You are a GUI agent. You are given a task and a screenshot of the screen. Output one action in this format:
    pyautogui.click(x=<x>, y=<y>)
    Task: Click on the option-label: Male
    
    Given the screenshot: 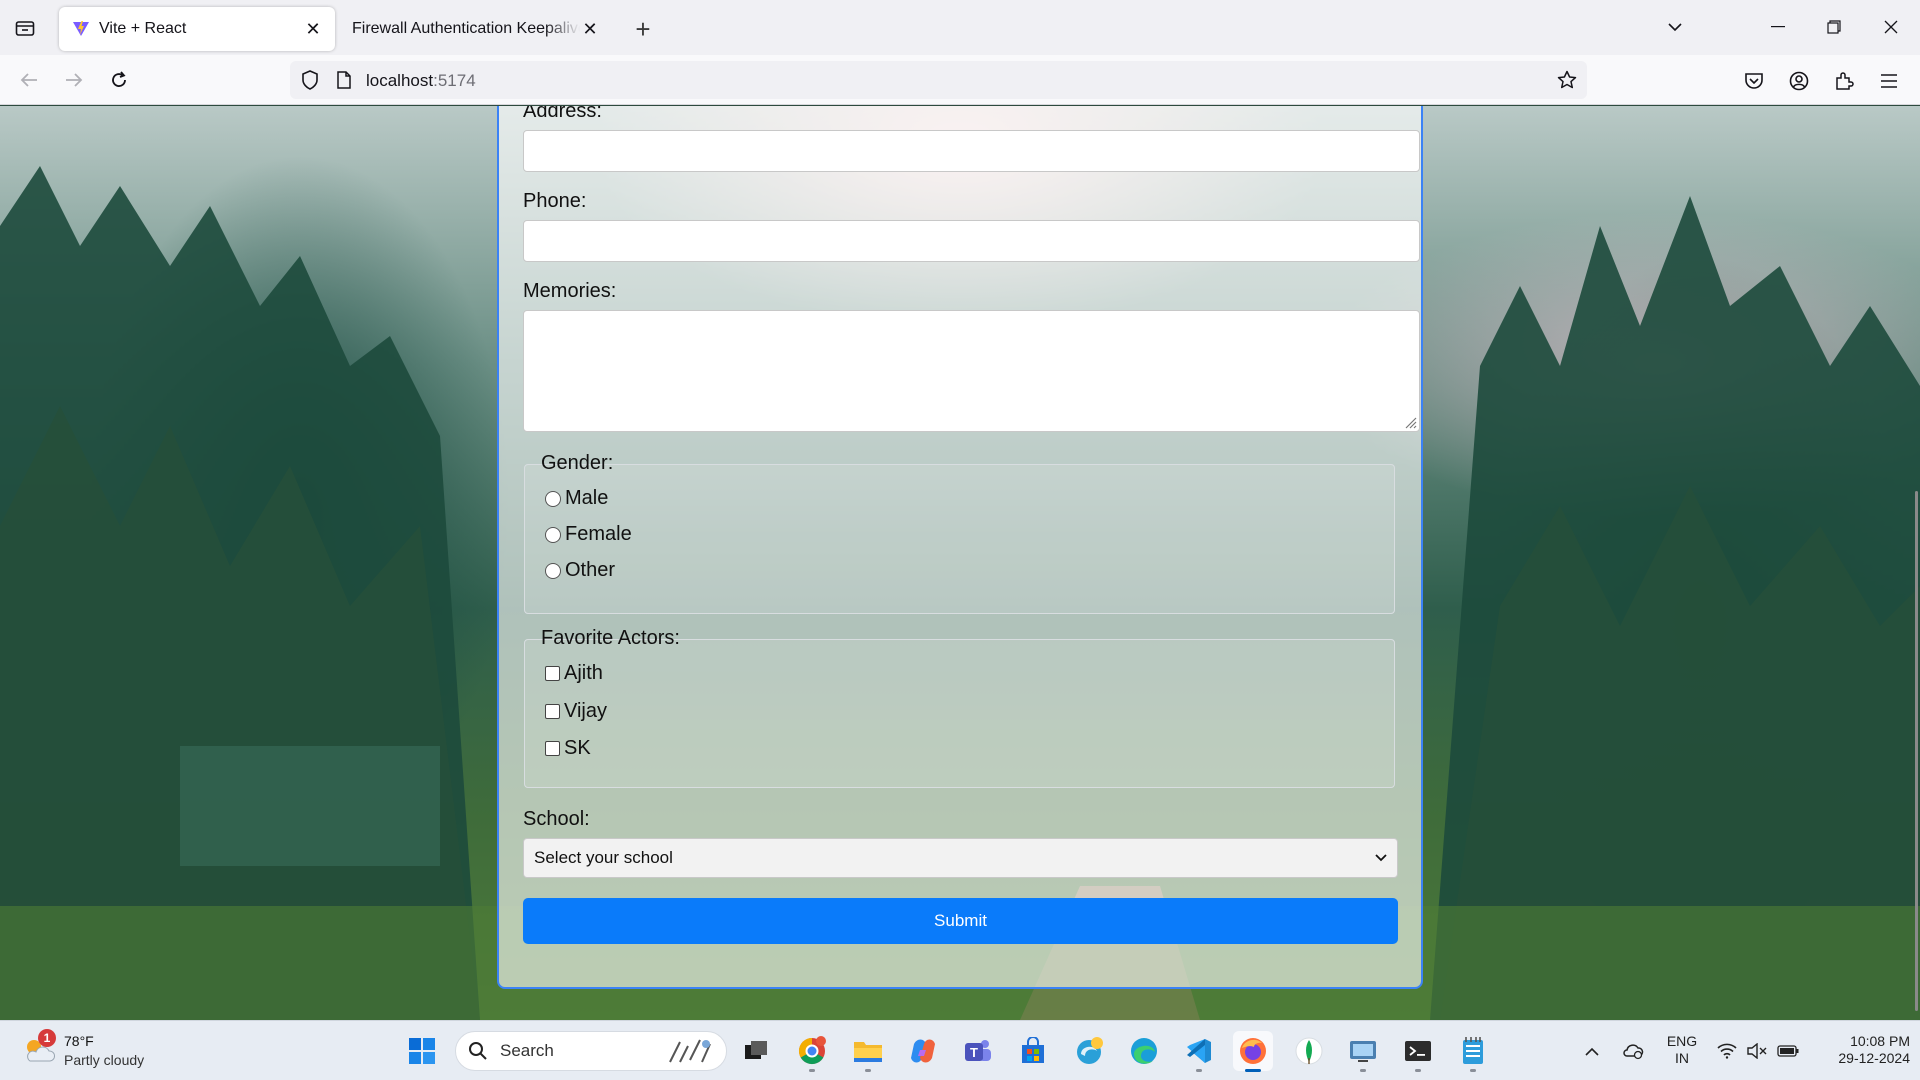 What is the action you would take?
    pyautogui.click(x=587, y=498)
    